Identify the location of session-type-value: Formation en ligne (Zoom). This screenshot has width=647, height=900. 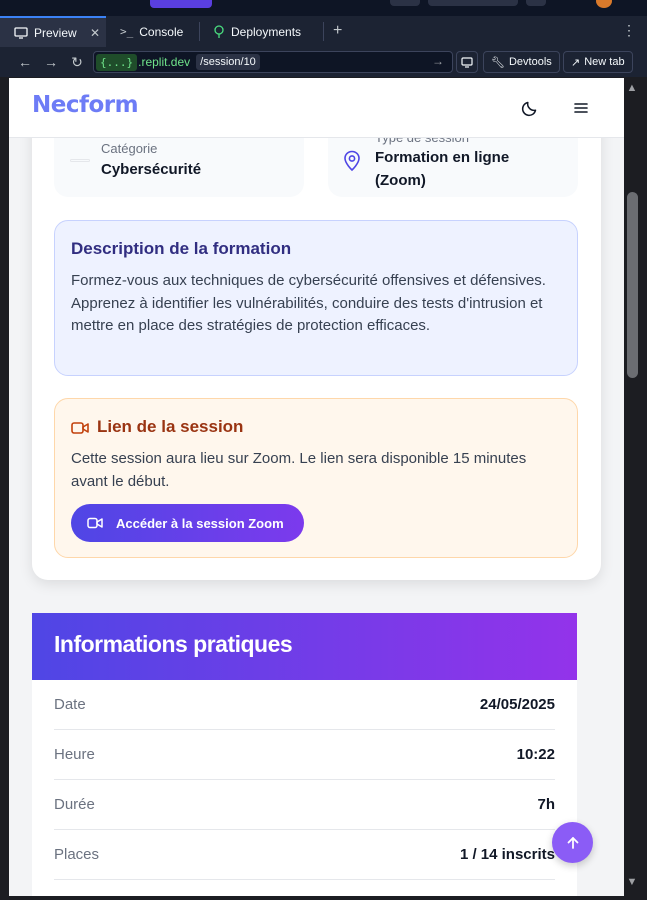
(442, 169).